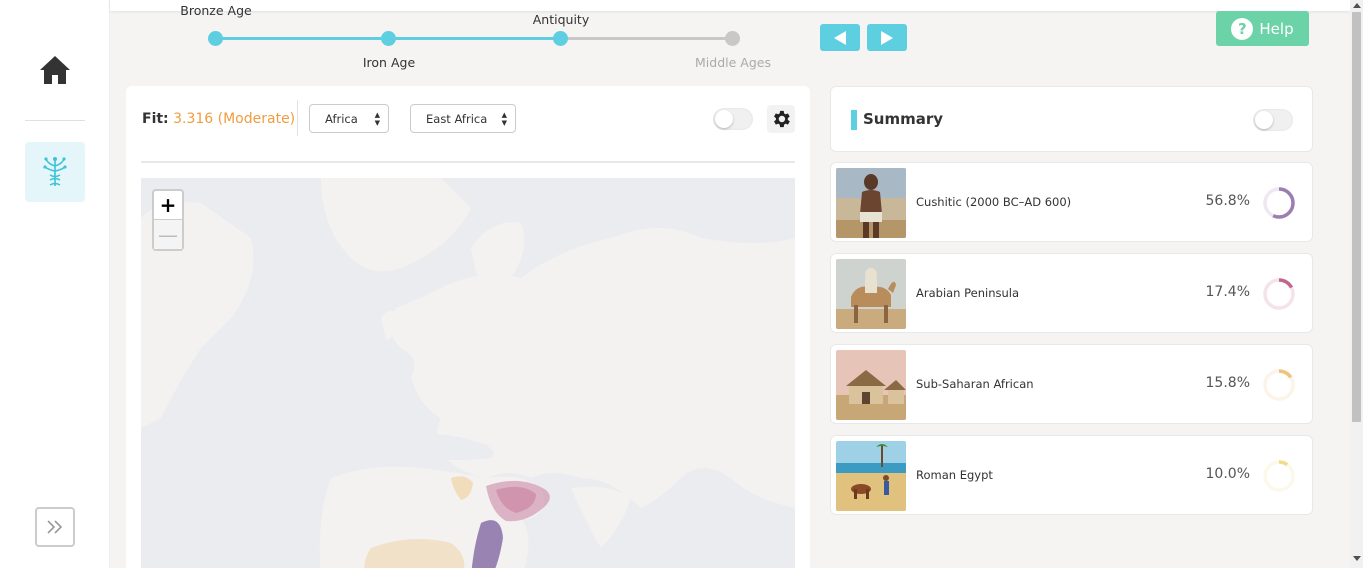 Image resolution: width=1363 pixels, height=568 pixels. I want to click on map-toggle, so click(733, 119).